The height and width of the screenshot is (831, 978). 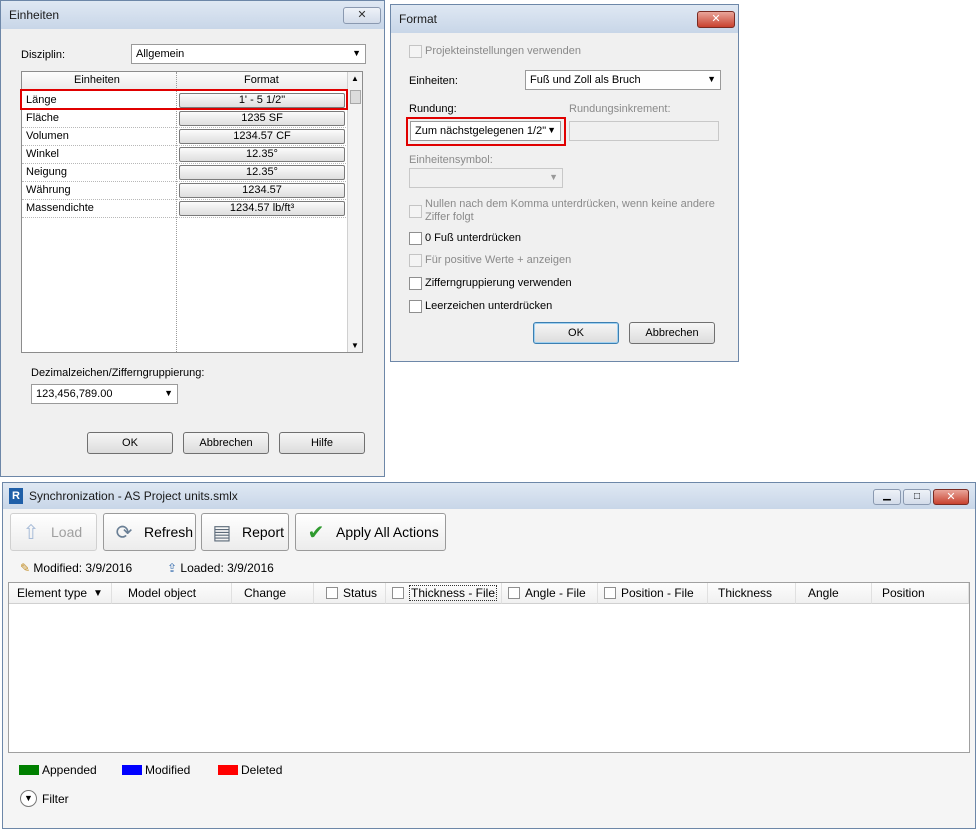 I want to click on thickness-file-header-checkbox, so click(x=398, y=593).